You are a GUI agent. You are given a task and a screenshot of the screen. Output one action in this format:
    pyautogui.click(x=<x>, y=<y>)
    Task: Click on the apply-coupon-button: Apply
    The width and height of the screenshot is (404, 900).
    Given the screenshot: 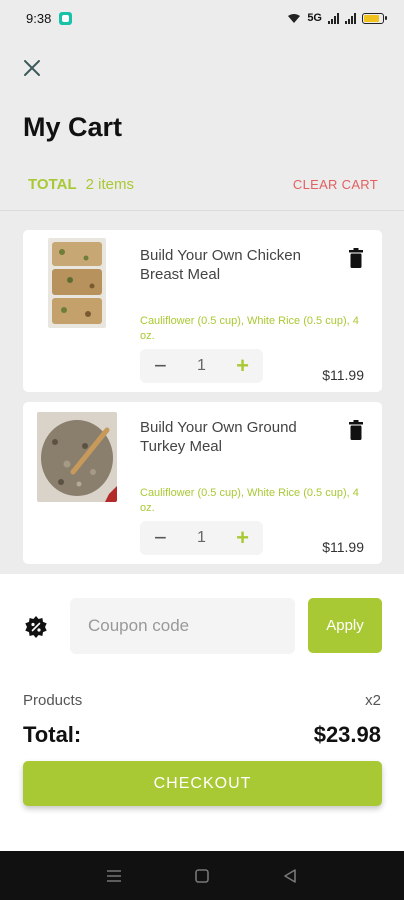 What is the action you would take?
    pyautogui.click(x=345, y=625)
    